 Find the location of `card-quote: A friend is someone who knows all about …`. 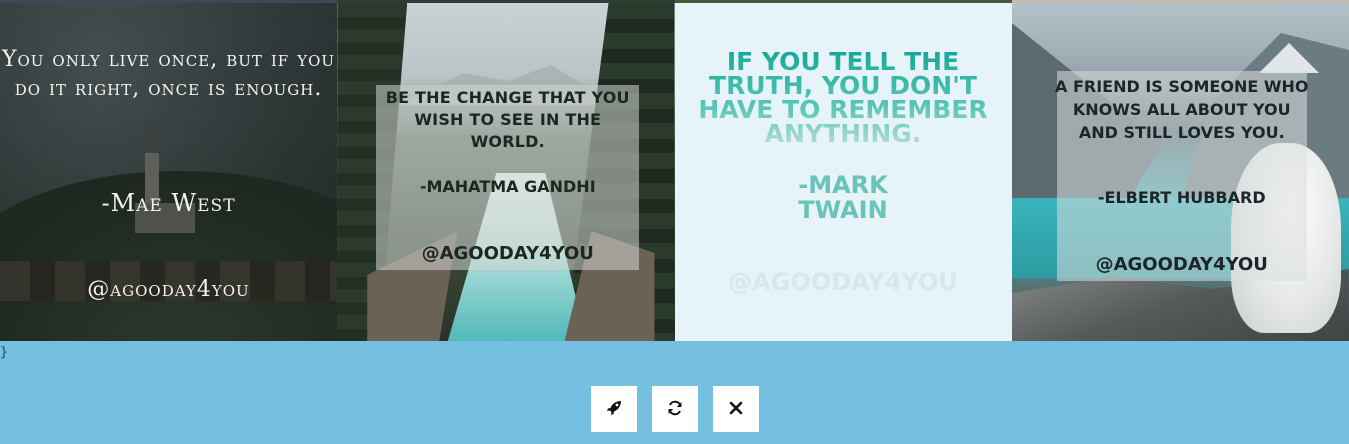

card-quote: A friend is someone who knows all about … is located at coordinates (1182, 109).